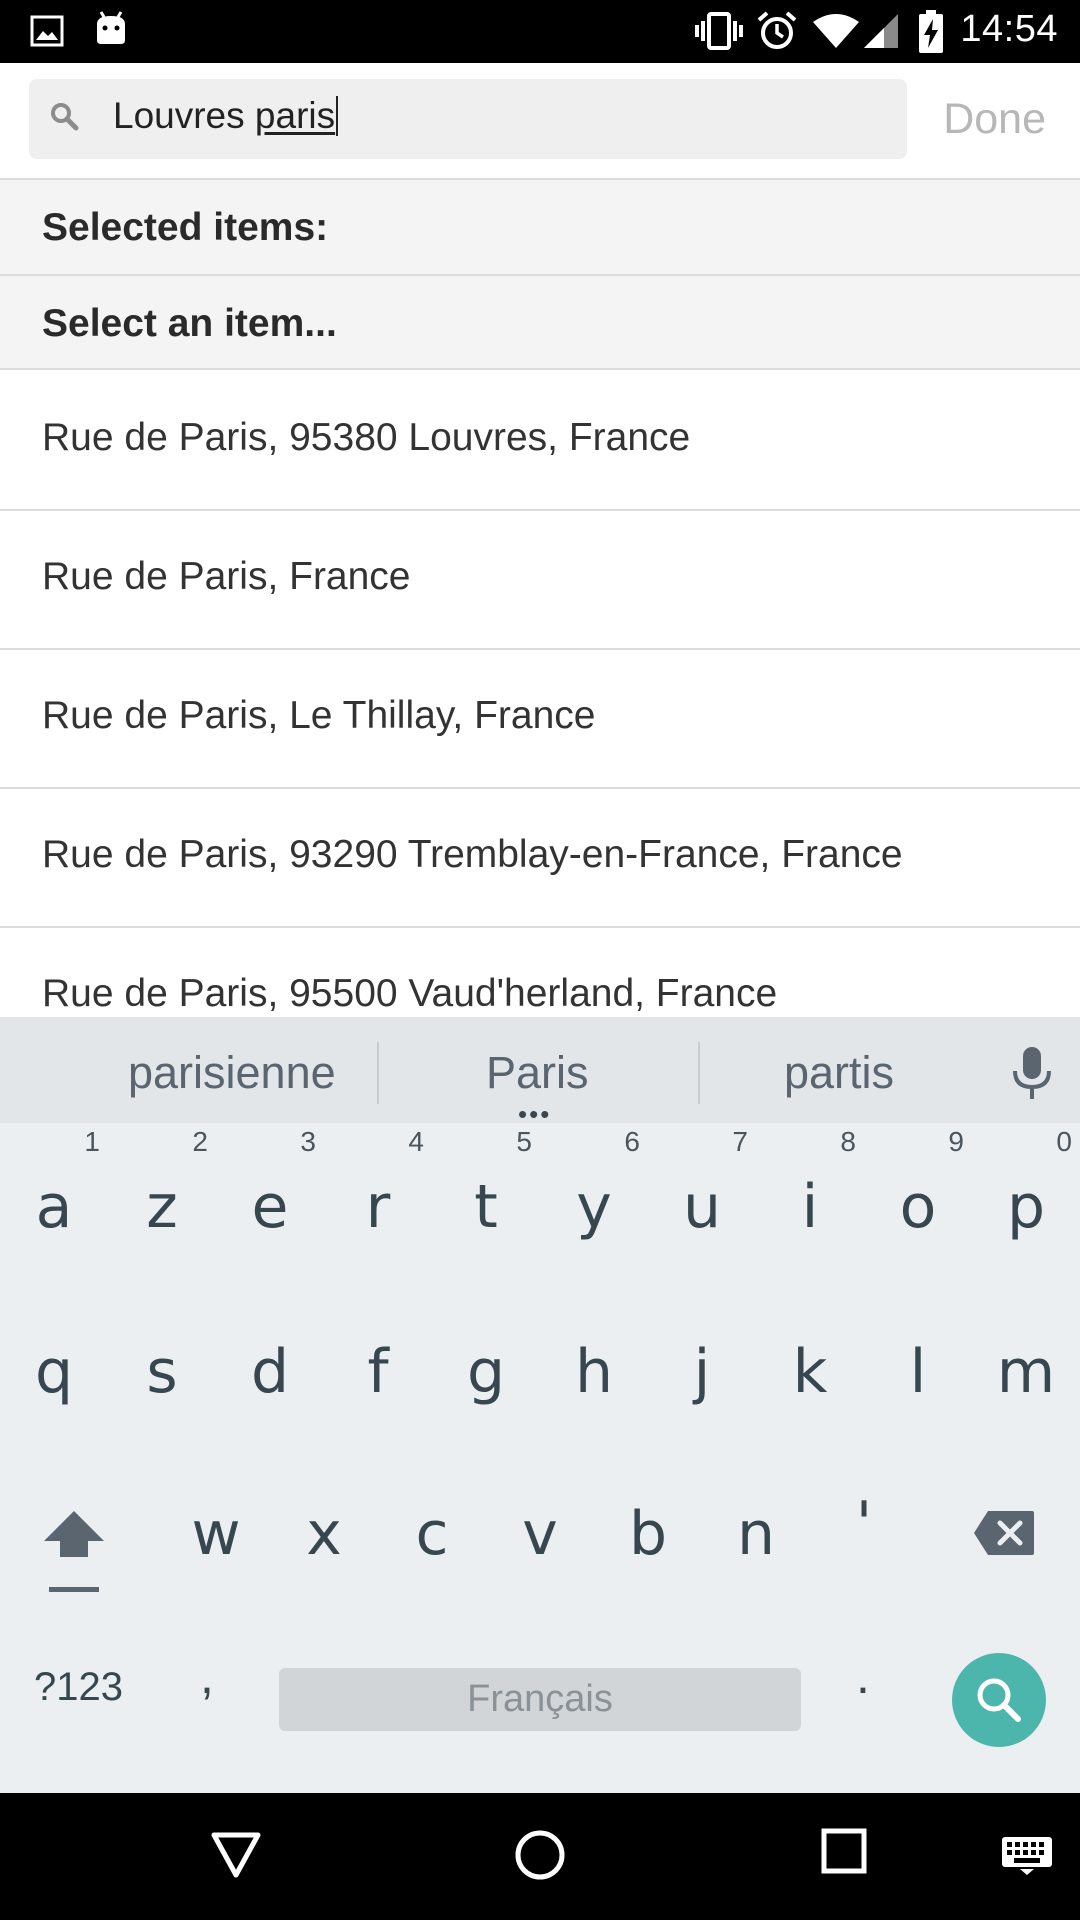 This screenshot has height=1920, width=1080. Describe the element at coordinates (432, 1534) in the screenshot. I see `key-c: c` at that location.